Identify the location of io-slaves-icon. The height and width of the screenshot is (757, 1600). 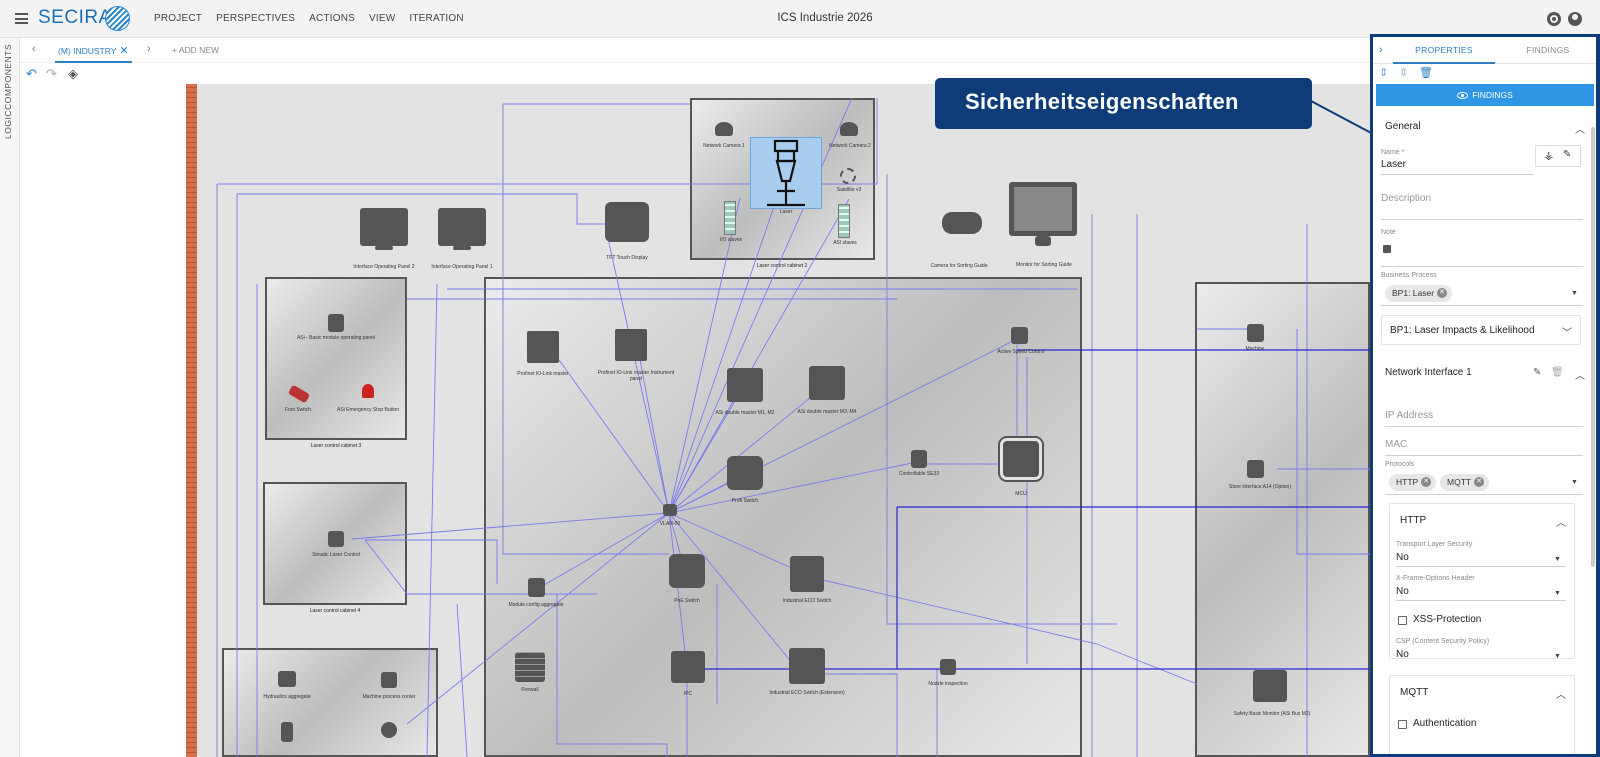
(730, 218).